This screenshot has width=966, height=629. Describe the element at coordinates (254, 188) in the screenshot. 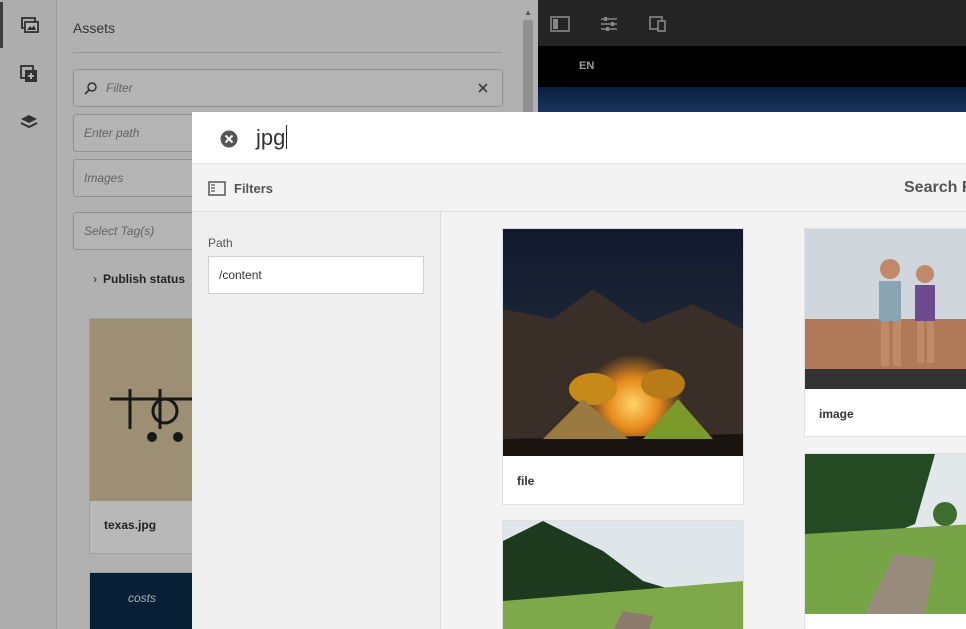

I see `filters-label: Filters` at that location.